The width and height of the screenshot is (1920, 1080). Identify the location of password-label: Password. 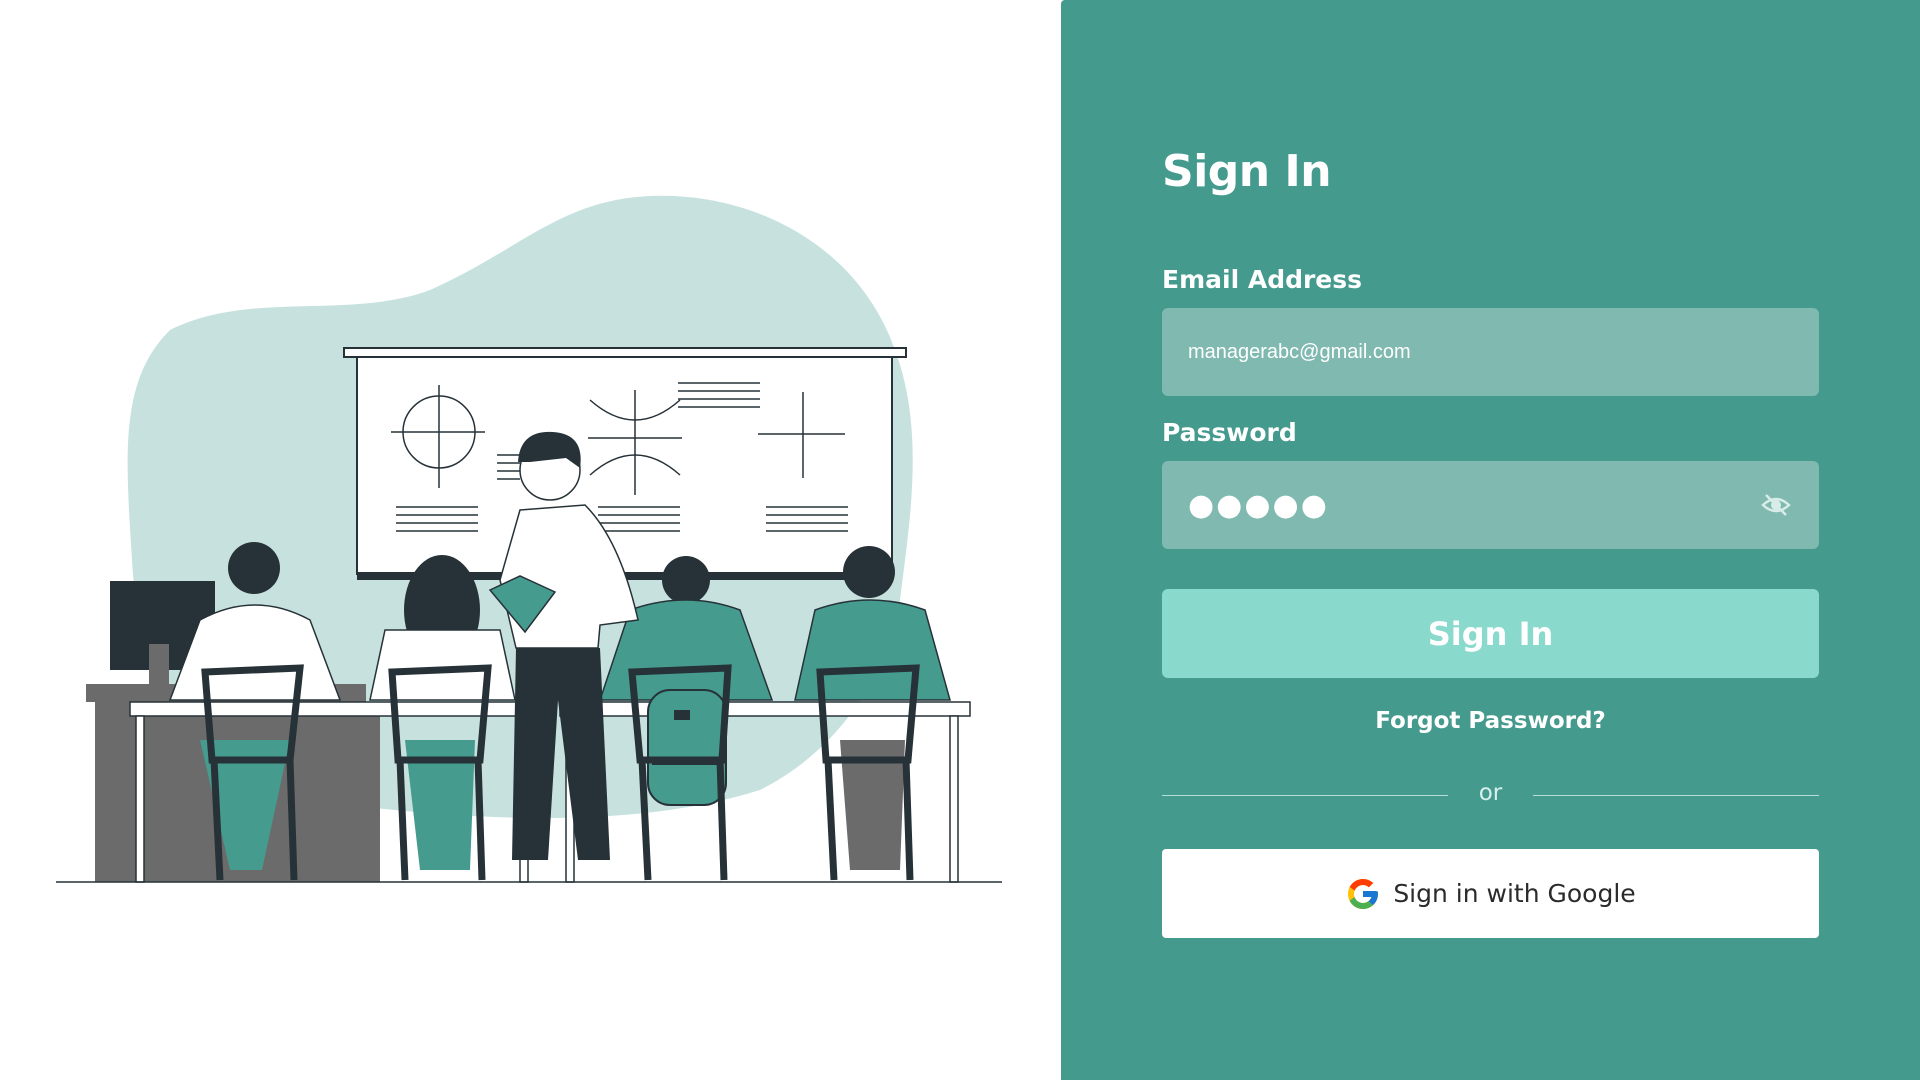
(1229, 432).